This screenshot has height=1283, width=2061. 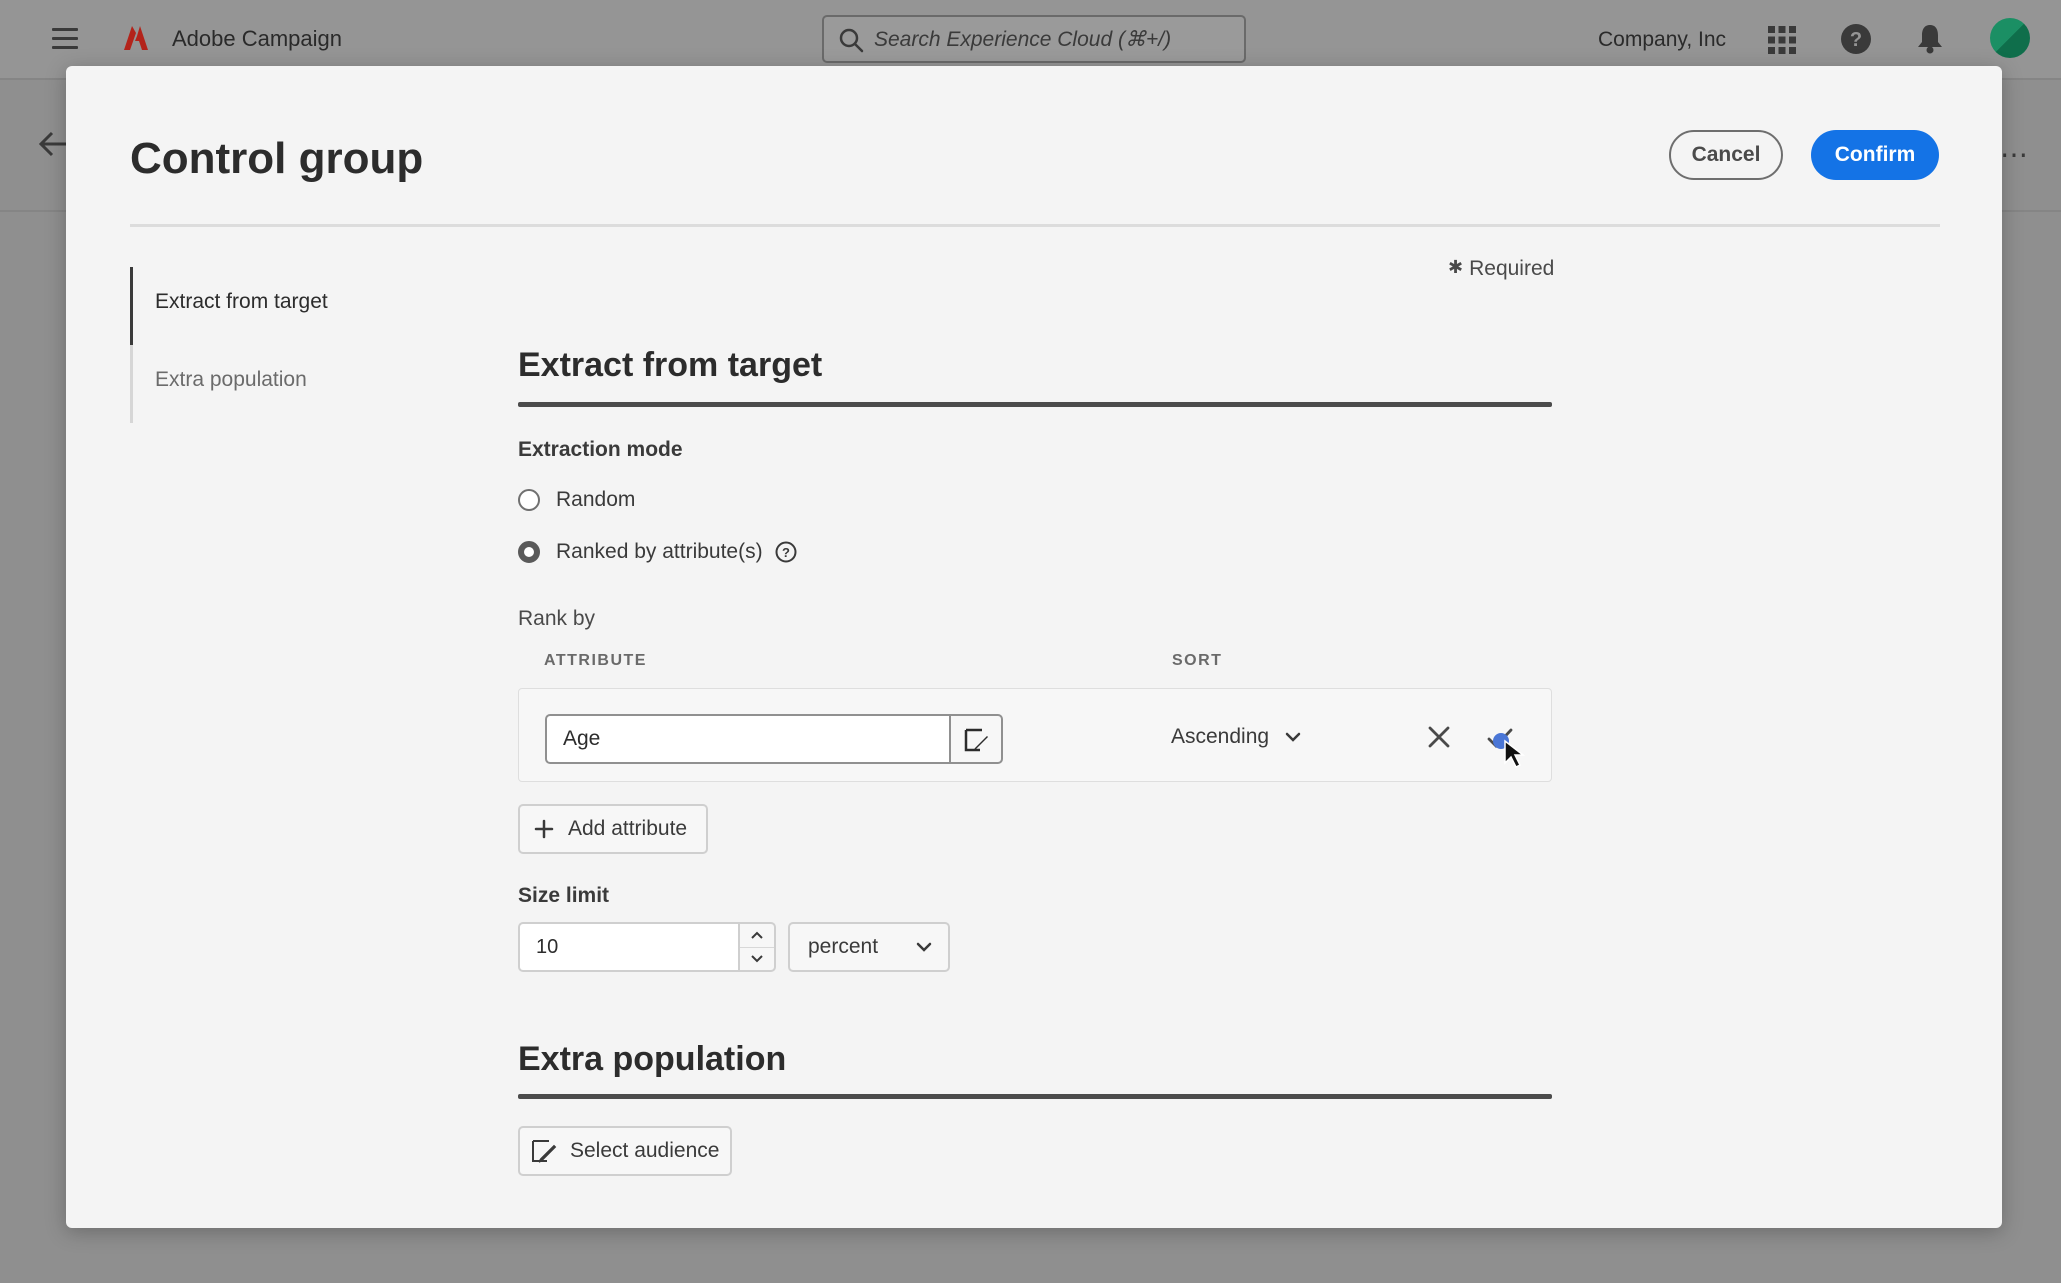 What do you see at coordinates (280, 306) in the screenshot?
I see `nav-item-extract-from-target: Extract from target` at bounding box center [280, 306].